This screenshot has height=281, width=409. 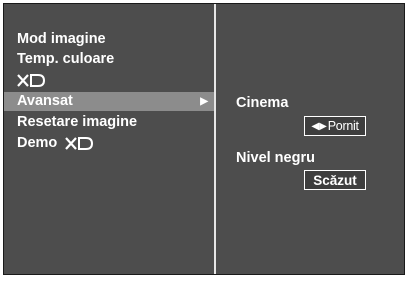 I want to click on menu-item-label: Avansat, so click(x=45, y=101).